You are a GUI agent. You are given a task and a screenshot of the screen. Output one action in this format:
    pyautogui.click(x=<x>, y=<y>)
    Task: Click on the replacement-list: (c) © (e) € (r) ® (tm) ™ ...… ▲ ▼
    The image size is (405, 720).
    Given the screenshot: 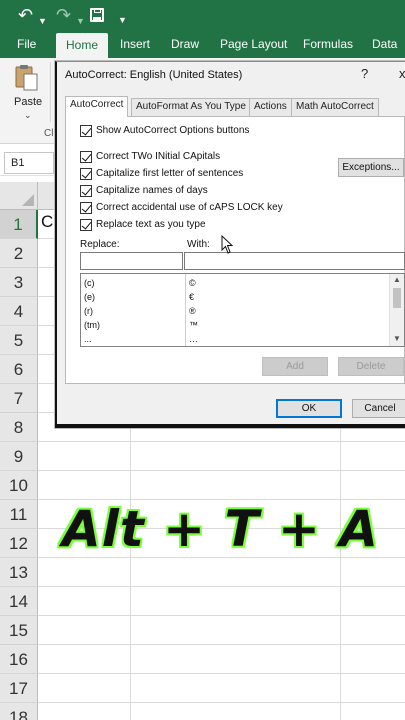 What is the action you would take?
    pyautogui.click(x=242, y=310)
    